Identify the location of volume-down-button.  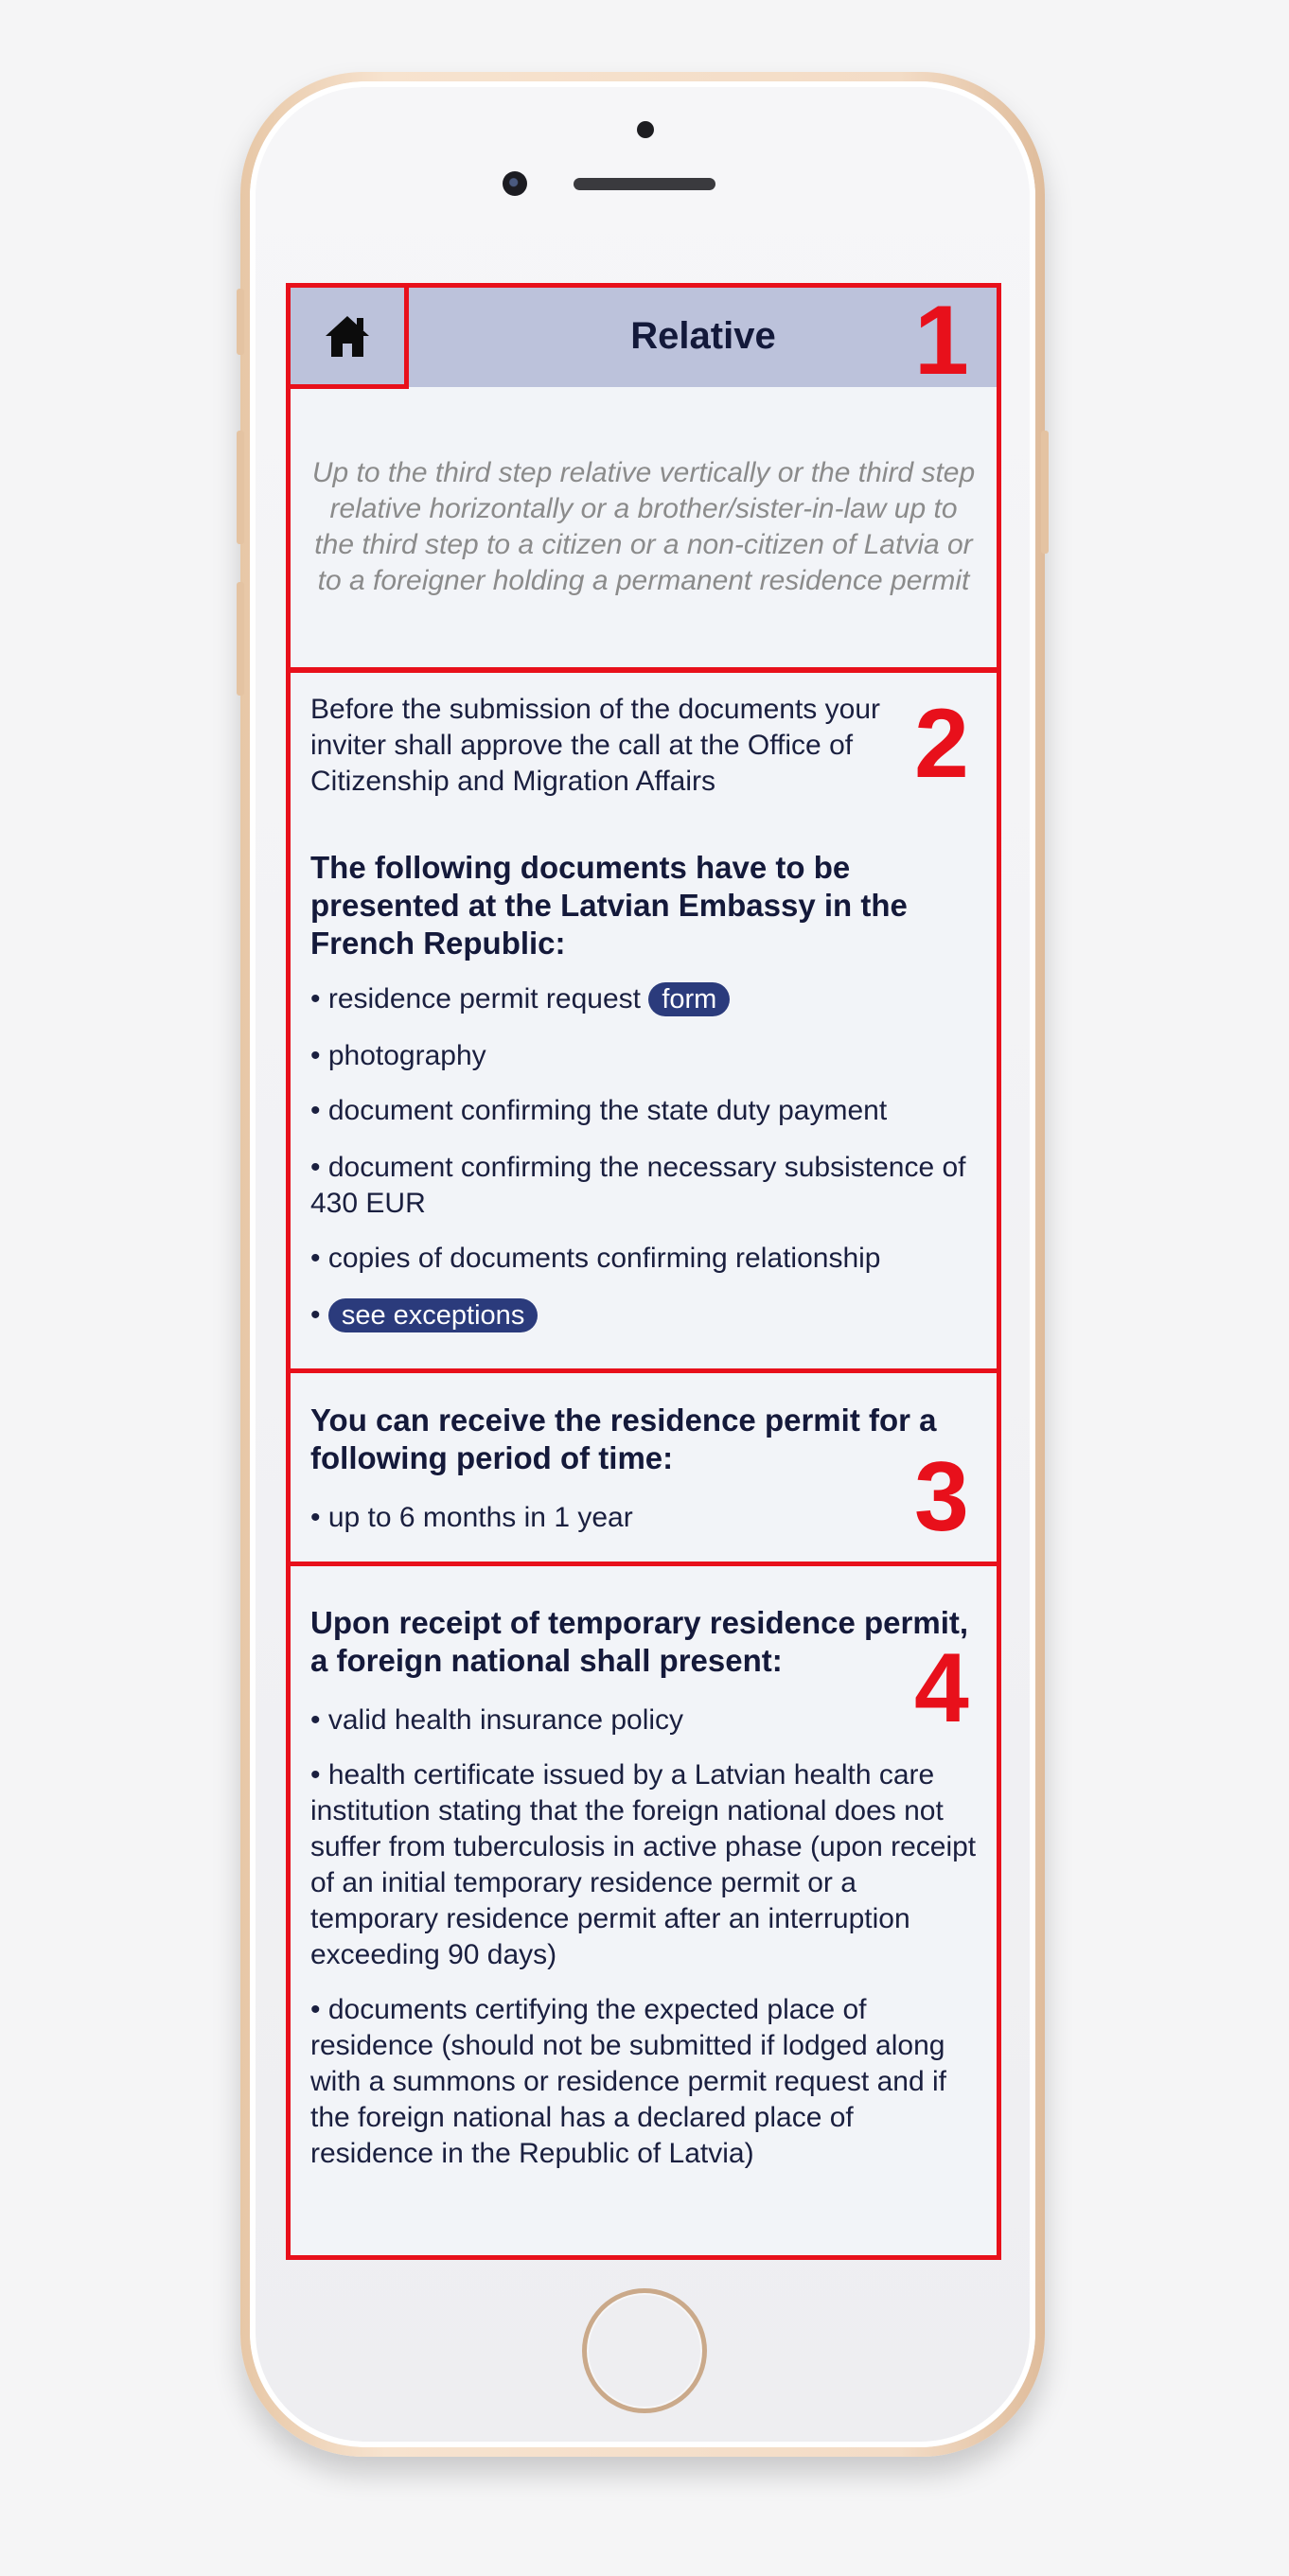
(240, 639).